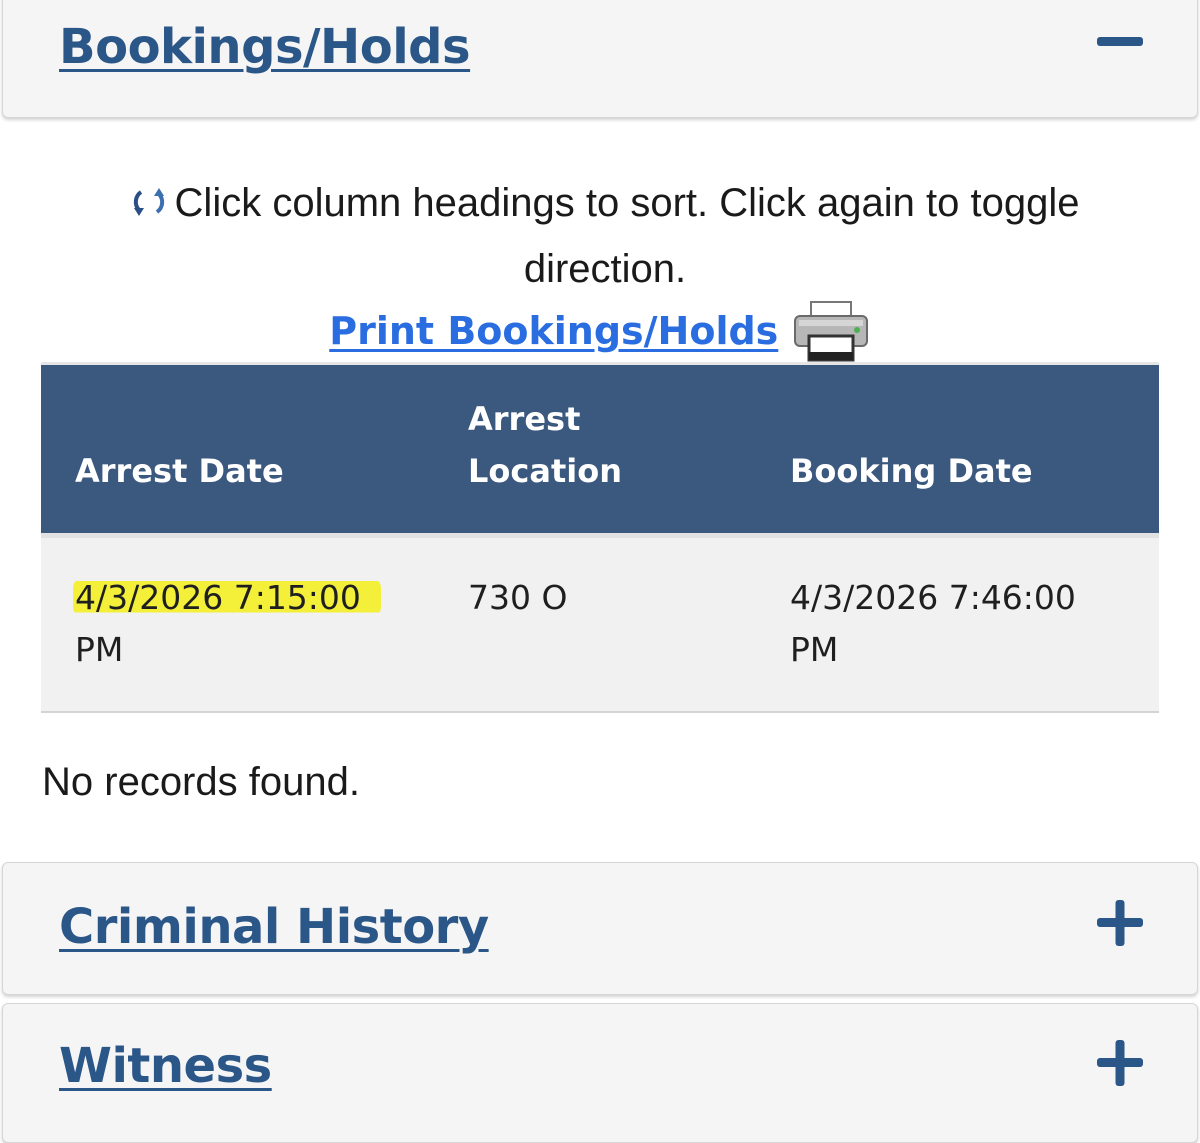 The image size is (1200, 1143). Describe the element at coordinates (240, 449) in the screenshot. I see `column-header-arrest-date: Arrest Date` at that location.